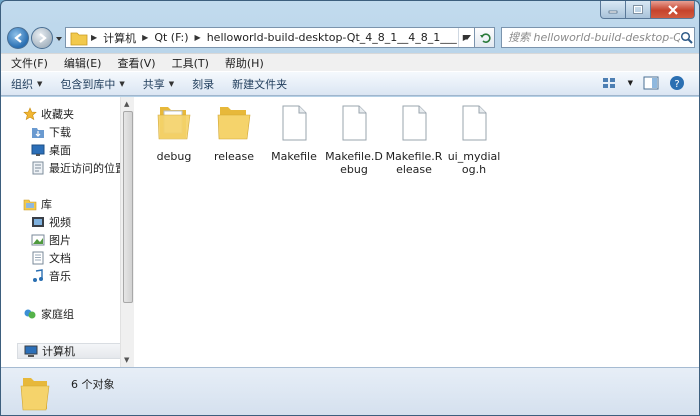 The height and width of the screenshot is (416, 700). Describe the element at coordinates (136, 63) in the screenshot. I see `menu-view: 查看(V)` at that location.